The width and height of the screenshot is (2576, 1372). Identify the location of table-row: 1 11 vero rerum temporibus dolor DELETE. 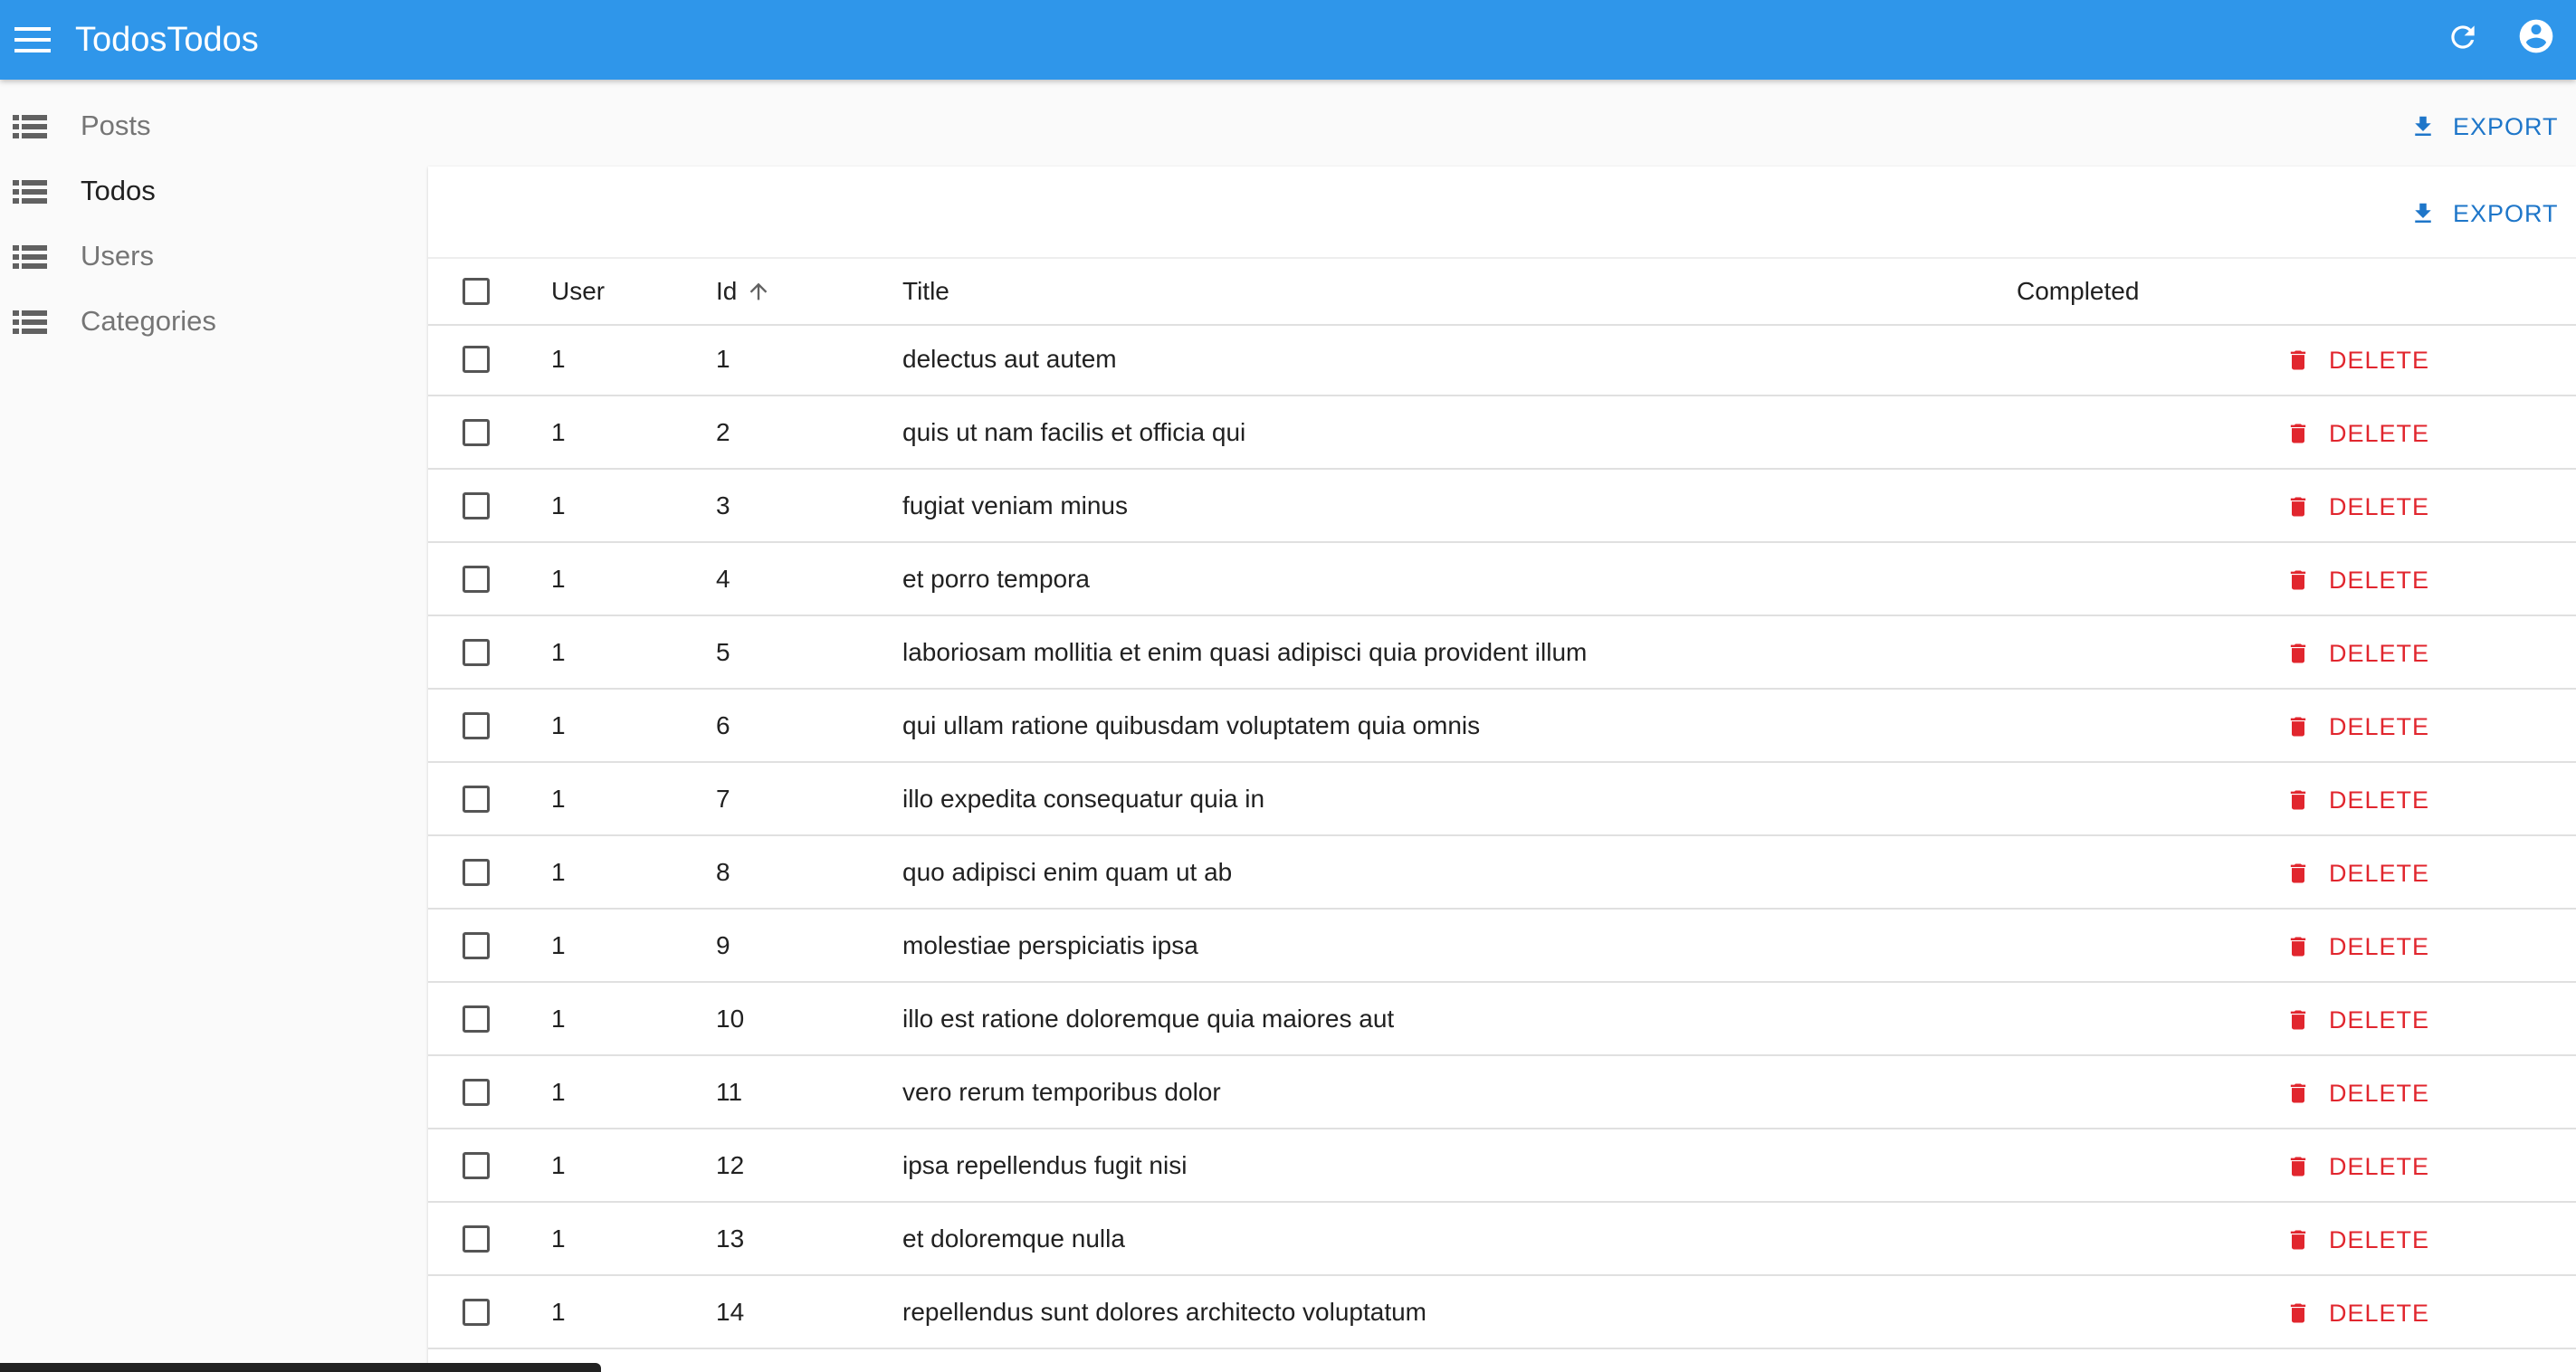
(1502, 1093).